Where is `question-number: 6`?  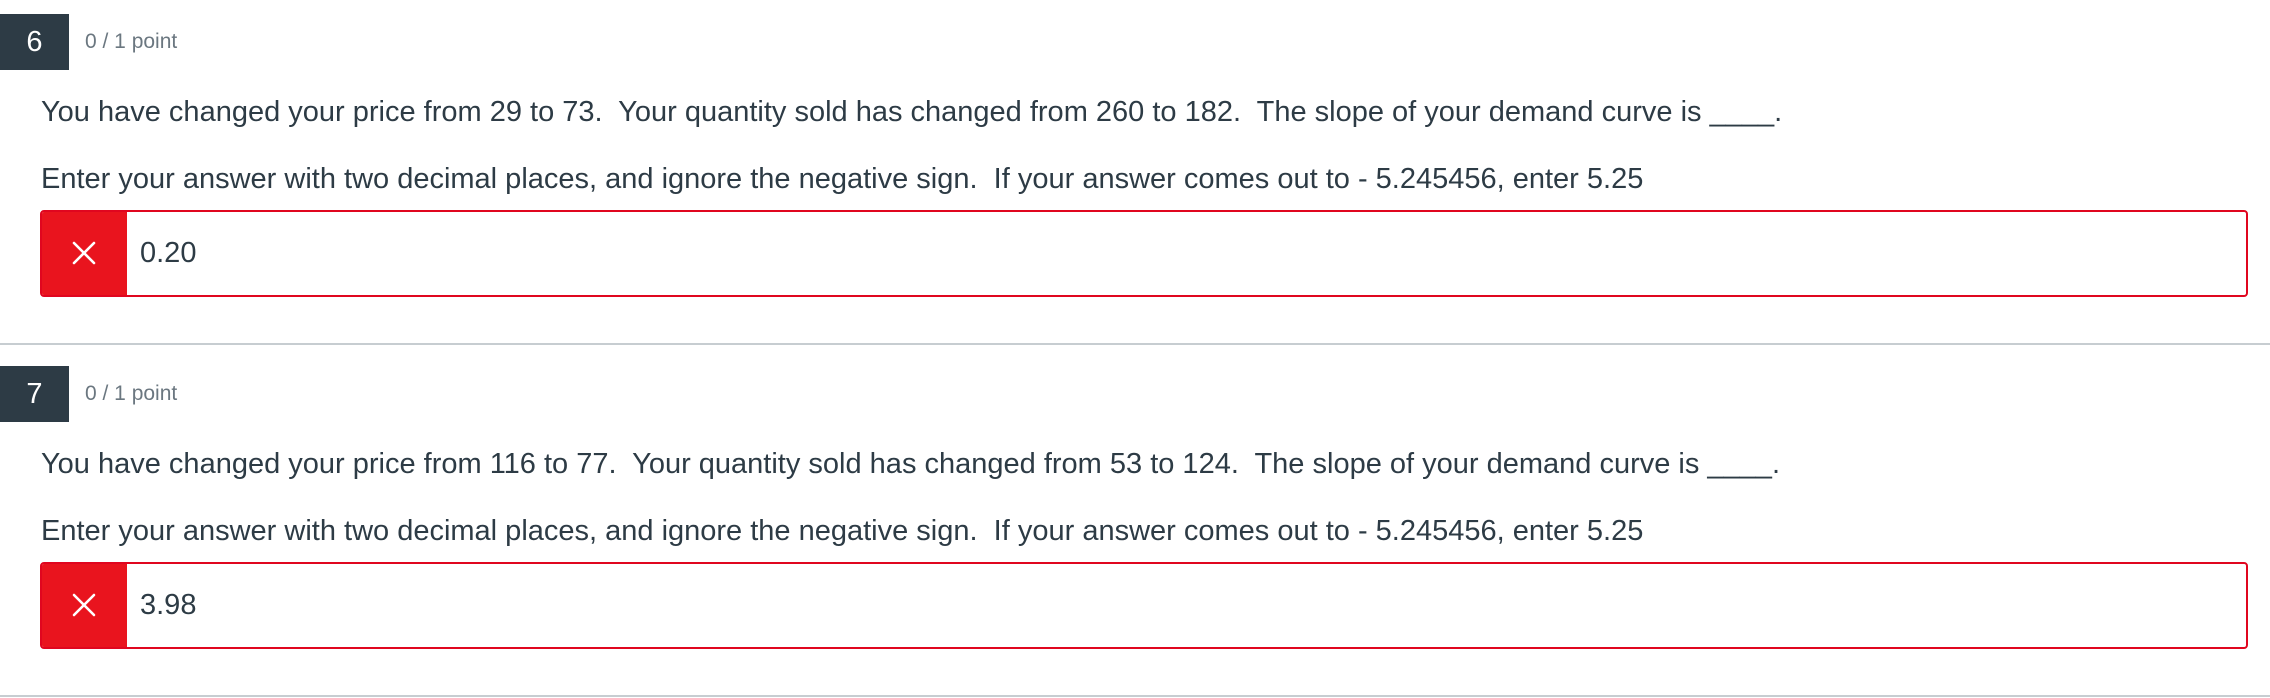 question-number: 6 is located at coordinates (34, 42).